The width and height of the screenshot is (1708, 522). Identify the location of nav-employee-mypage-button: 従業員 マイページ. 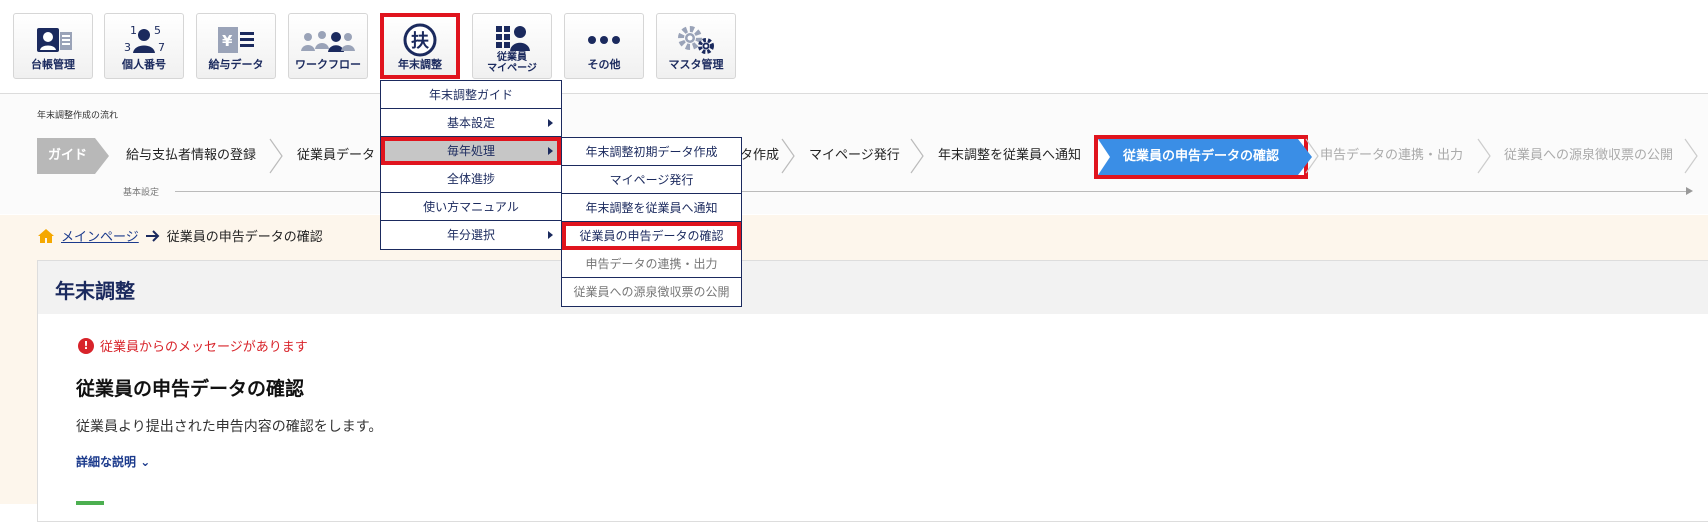
(512, 46).